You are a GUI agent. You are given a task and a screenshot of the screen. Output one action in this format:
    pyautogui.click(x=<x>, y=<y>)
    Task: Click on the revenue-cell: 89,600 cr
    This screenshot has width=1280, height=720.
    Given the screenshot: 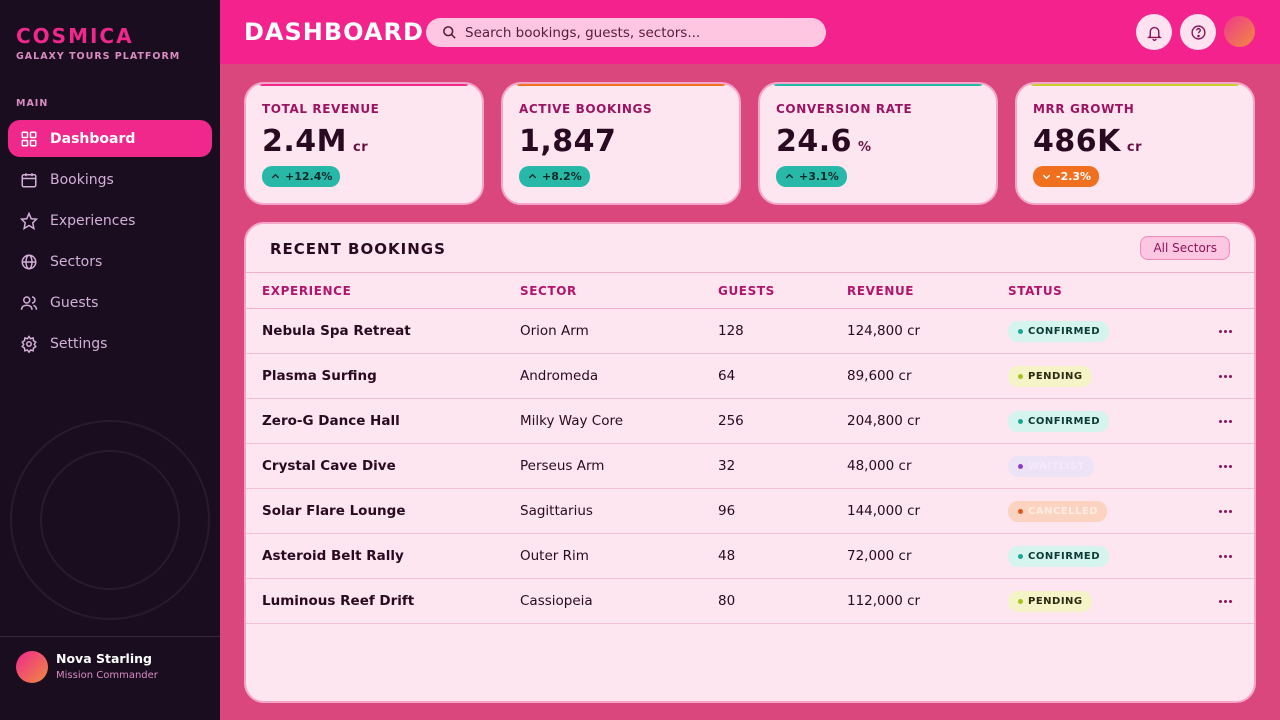 What is the action you would take?
    pyautogui.click(x=879, y=376)
    